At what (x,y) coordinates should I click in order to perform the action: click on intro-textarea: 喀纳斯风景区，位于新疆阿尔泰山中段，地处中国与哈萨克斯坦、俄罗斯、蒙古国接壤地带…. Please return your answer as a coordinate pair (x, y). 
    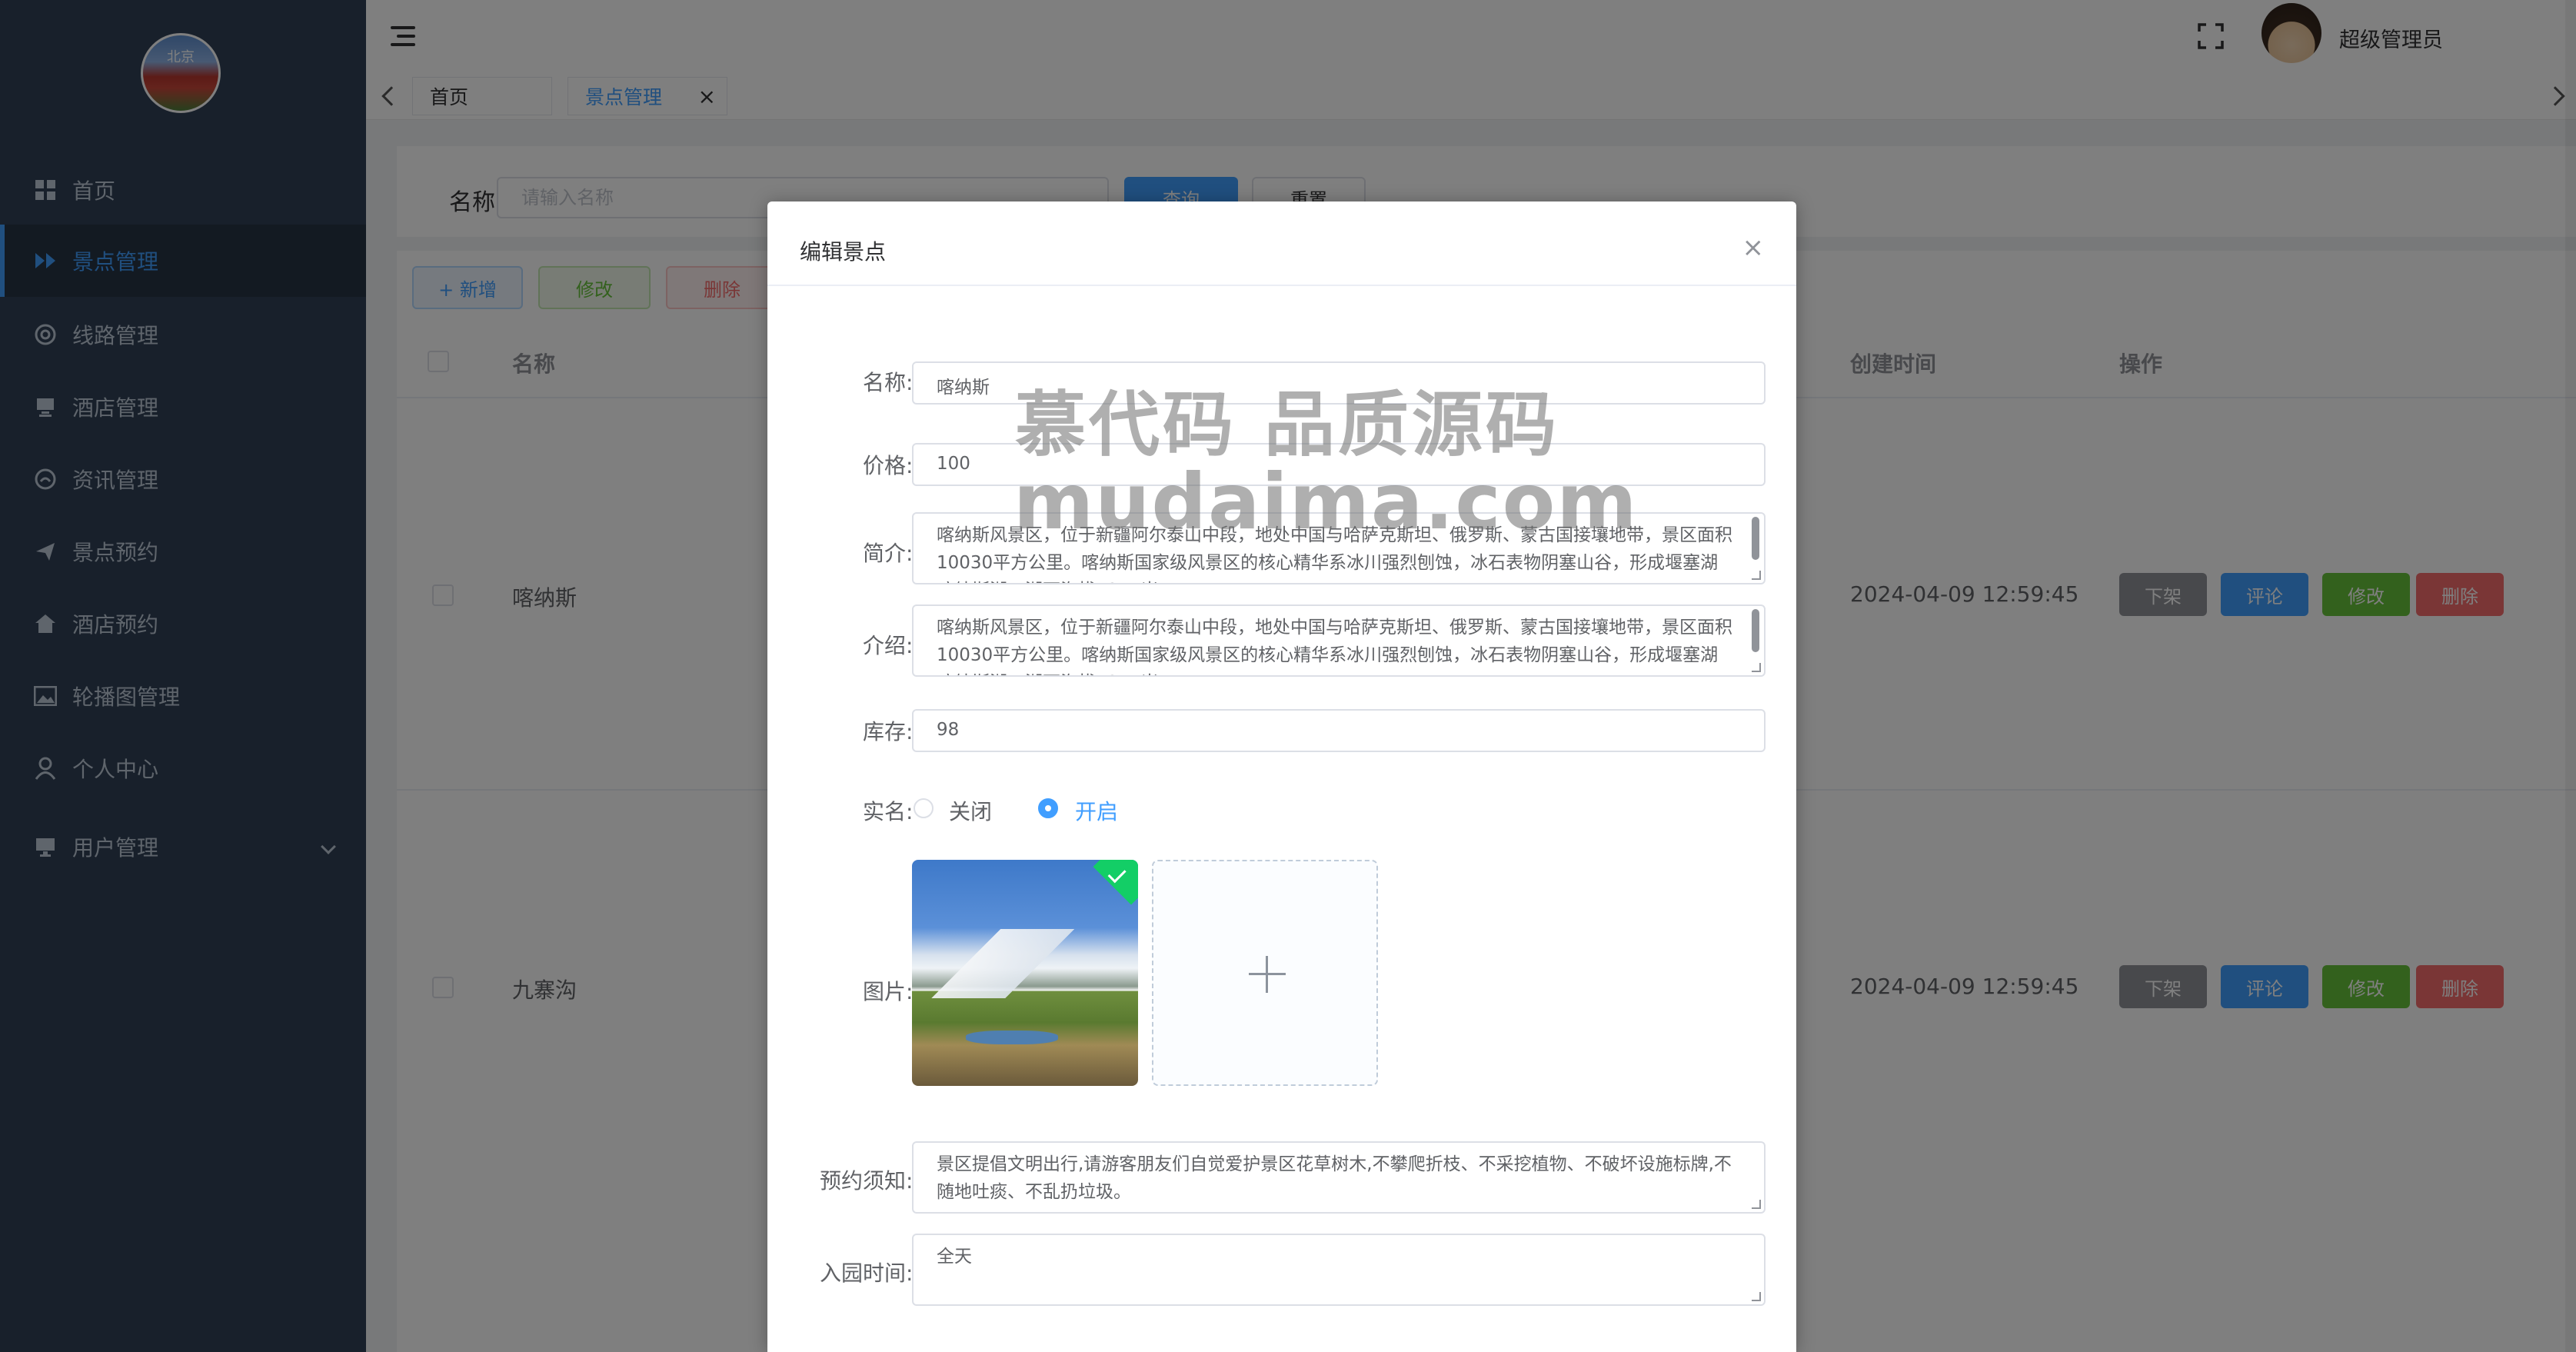
    Looking at the image, I should click on (1339, 640).